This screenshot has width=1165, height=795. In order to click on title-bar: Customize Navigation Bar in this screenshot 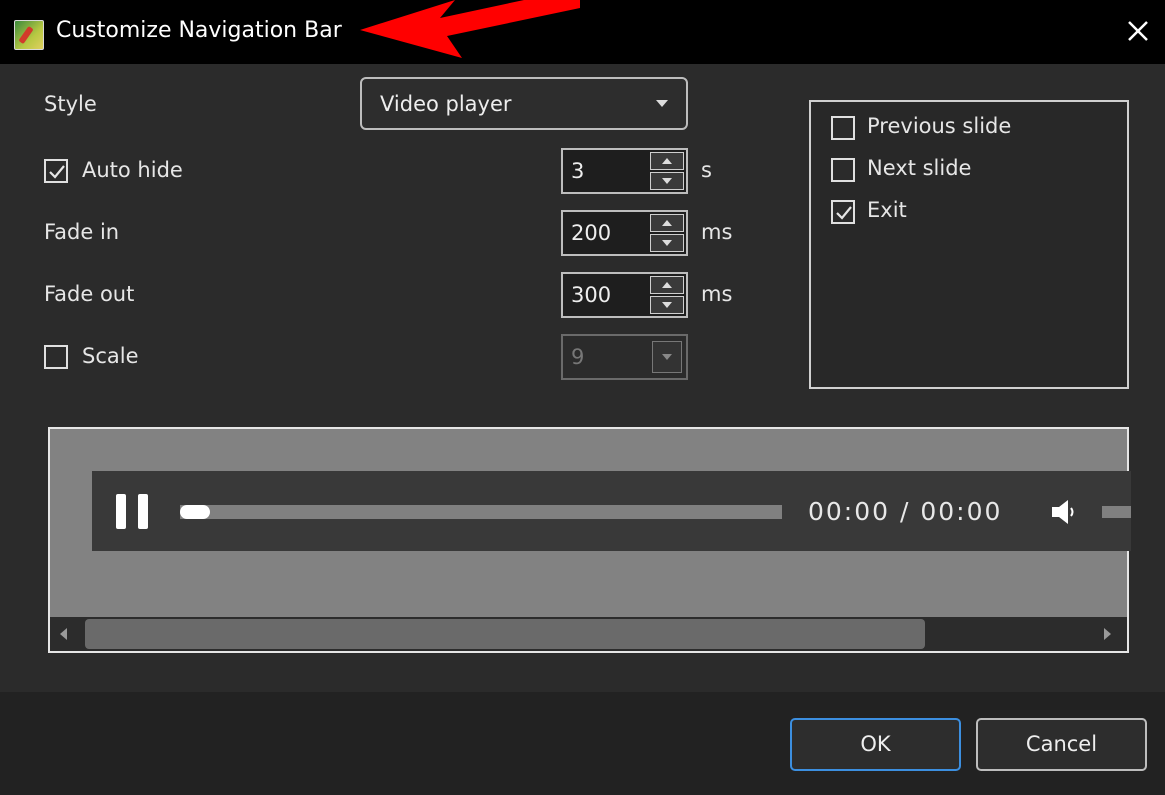, I will do `click(582, 32)`.